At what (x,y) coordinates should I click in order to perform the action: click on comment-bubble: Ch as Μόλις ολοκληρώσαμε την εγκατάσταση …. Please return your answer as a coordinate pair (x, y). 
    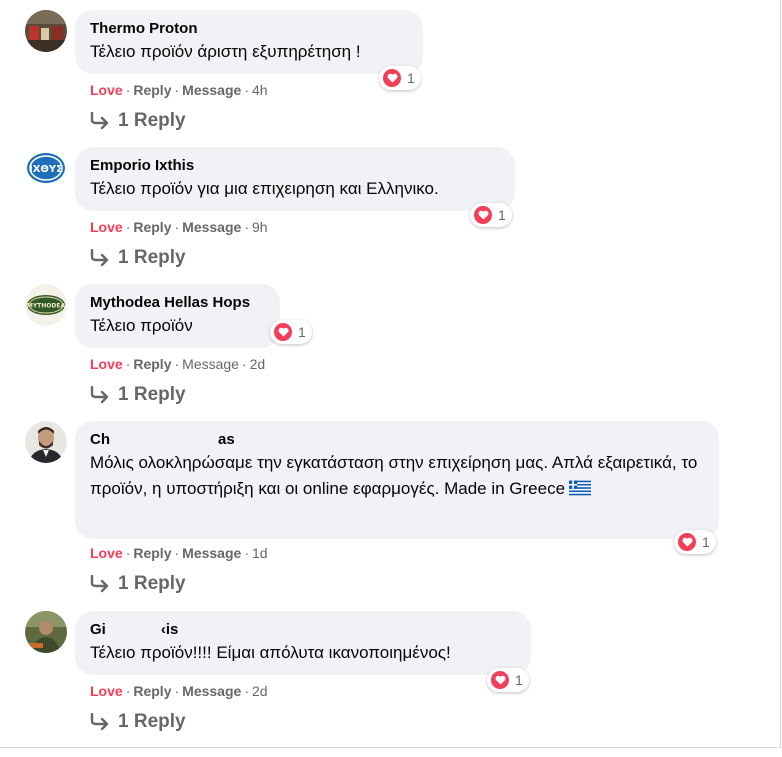
    Looking at the image, I should click on (397, 480).